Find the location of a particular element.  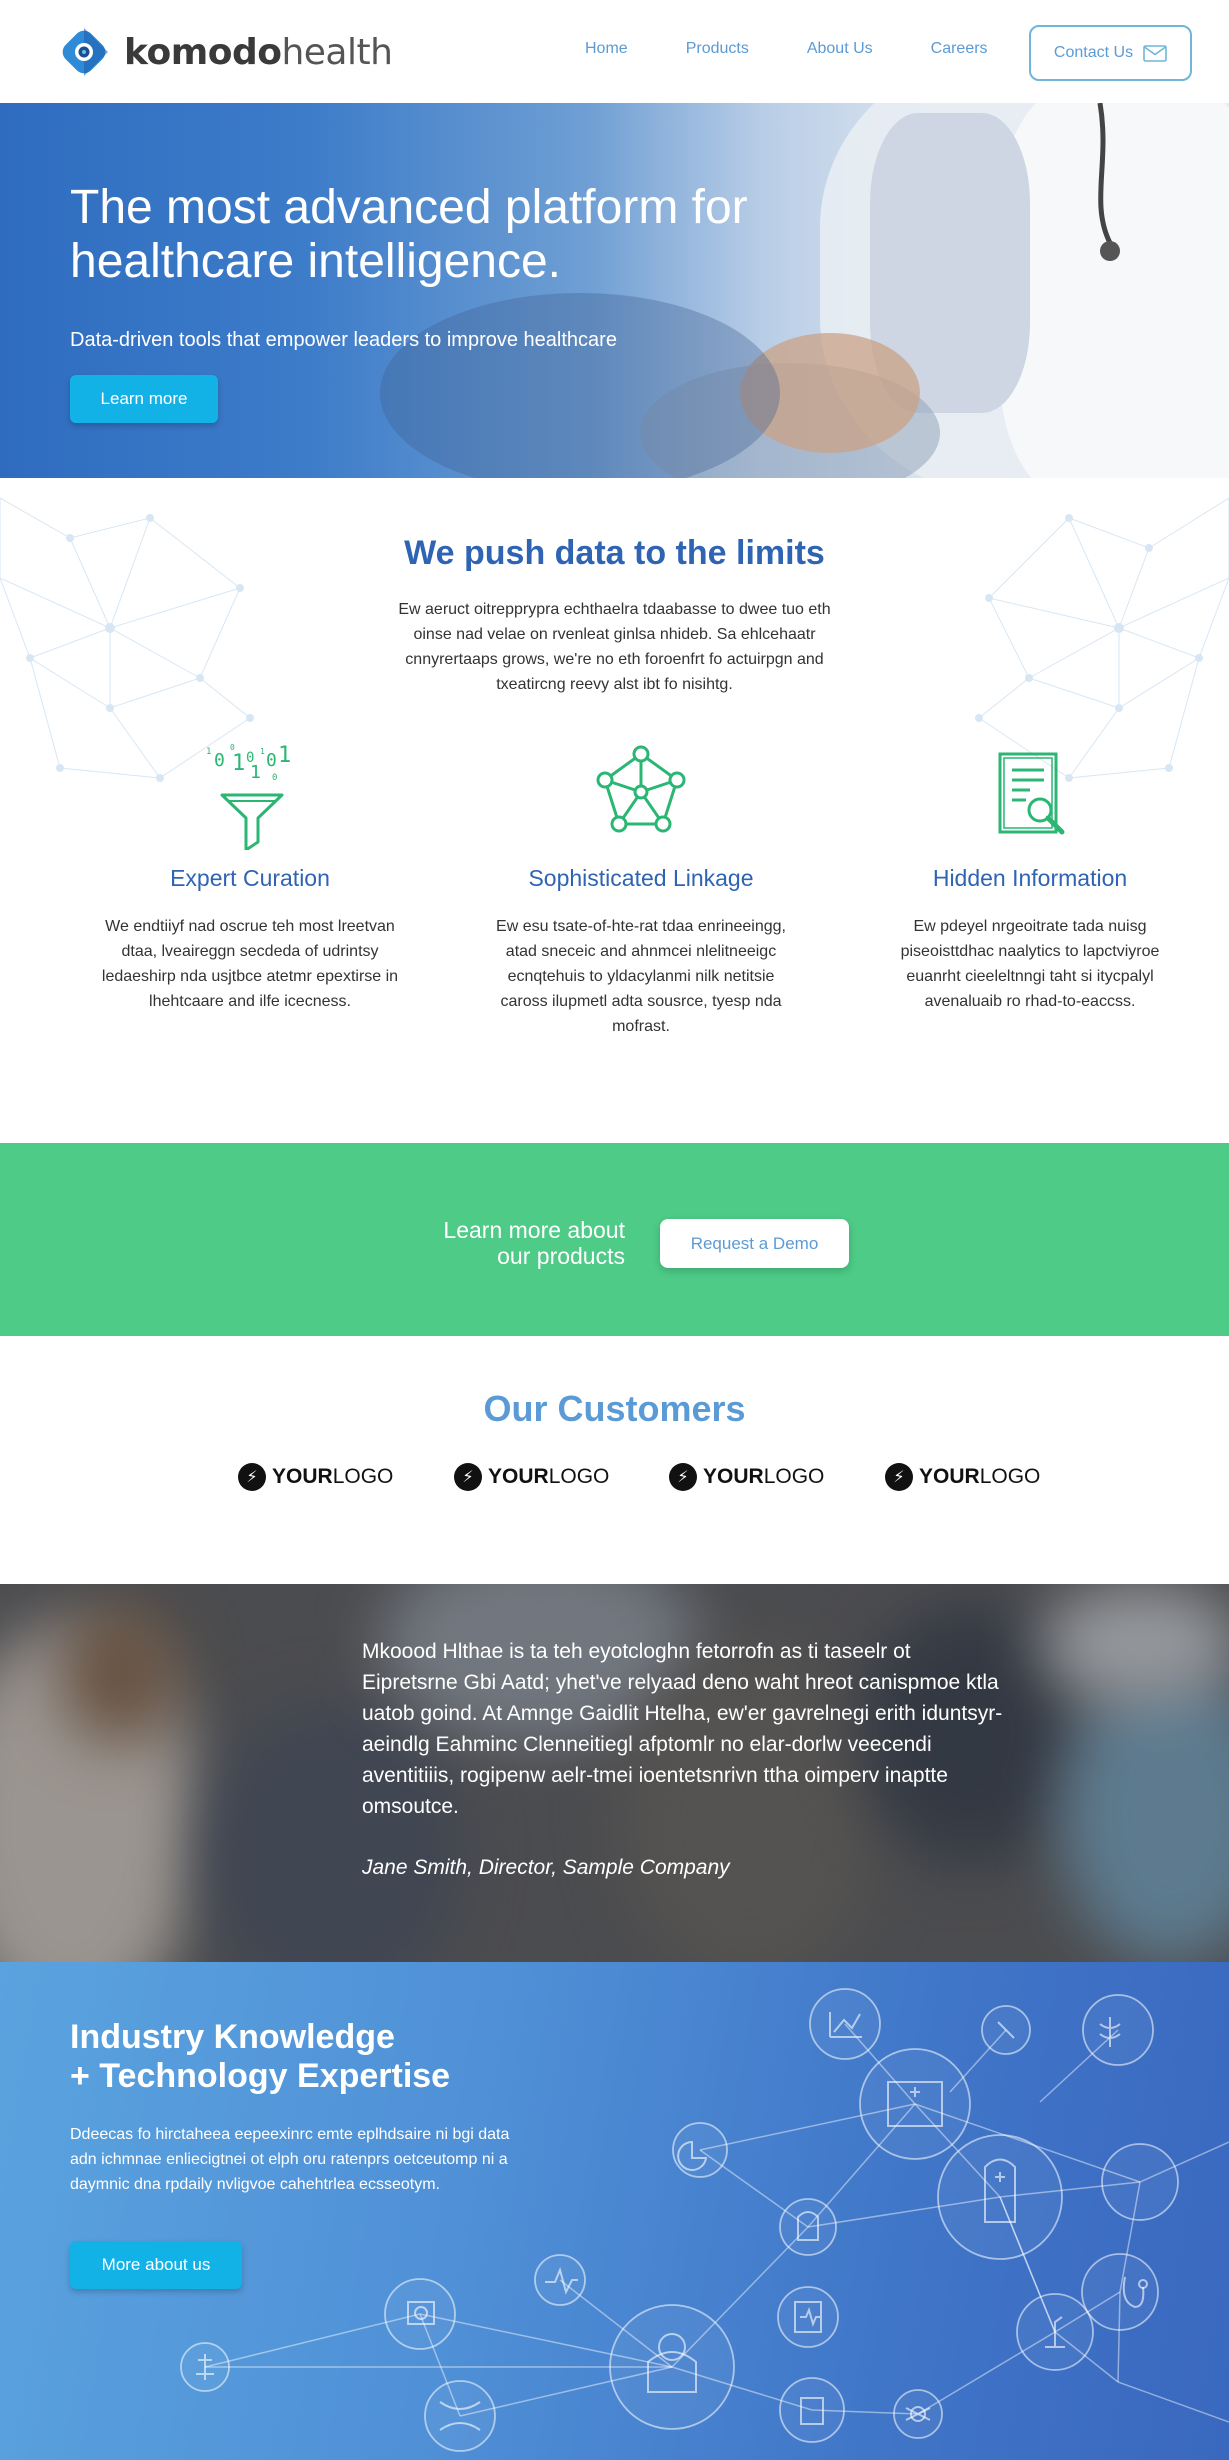

feature-title: Expert Curation is located at coordinates (250, 878).